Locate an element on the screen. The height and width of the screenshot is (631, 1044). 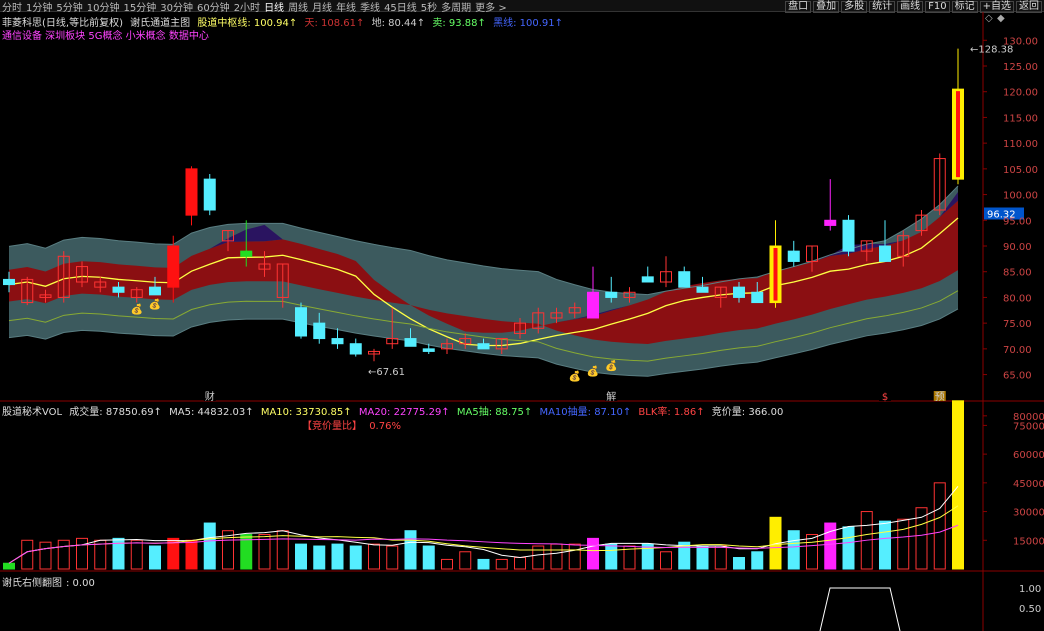
vol-tick-4: 30000 is located at coordinates (1028, 513).